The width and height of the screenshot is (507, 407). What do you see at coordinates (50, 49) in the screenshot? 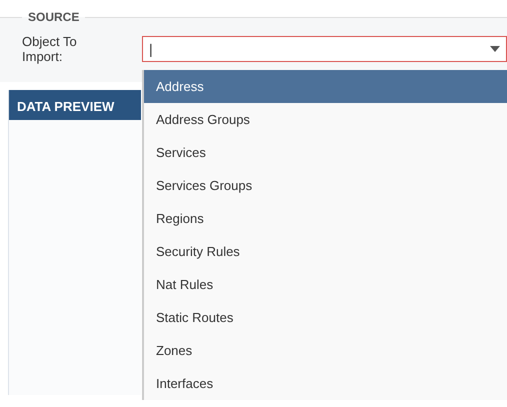
I see `object-label: Object To Import:` at bounding box center [50, 49].